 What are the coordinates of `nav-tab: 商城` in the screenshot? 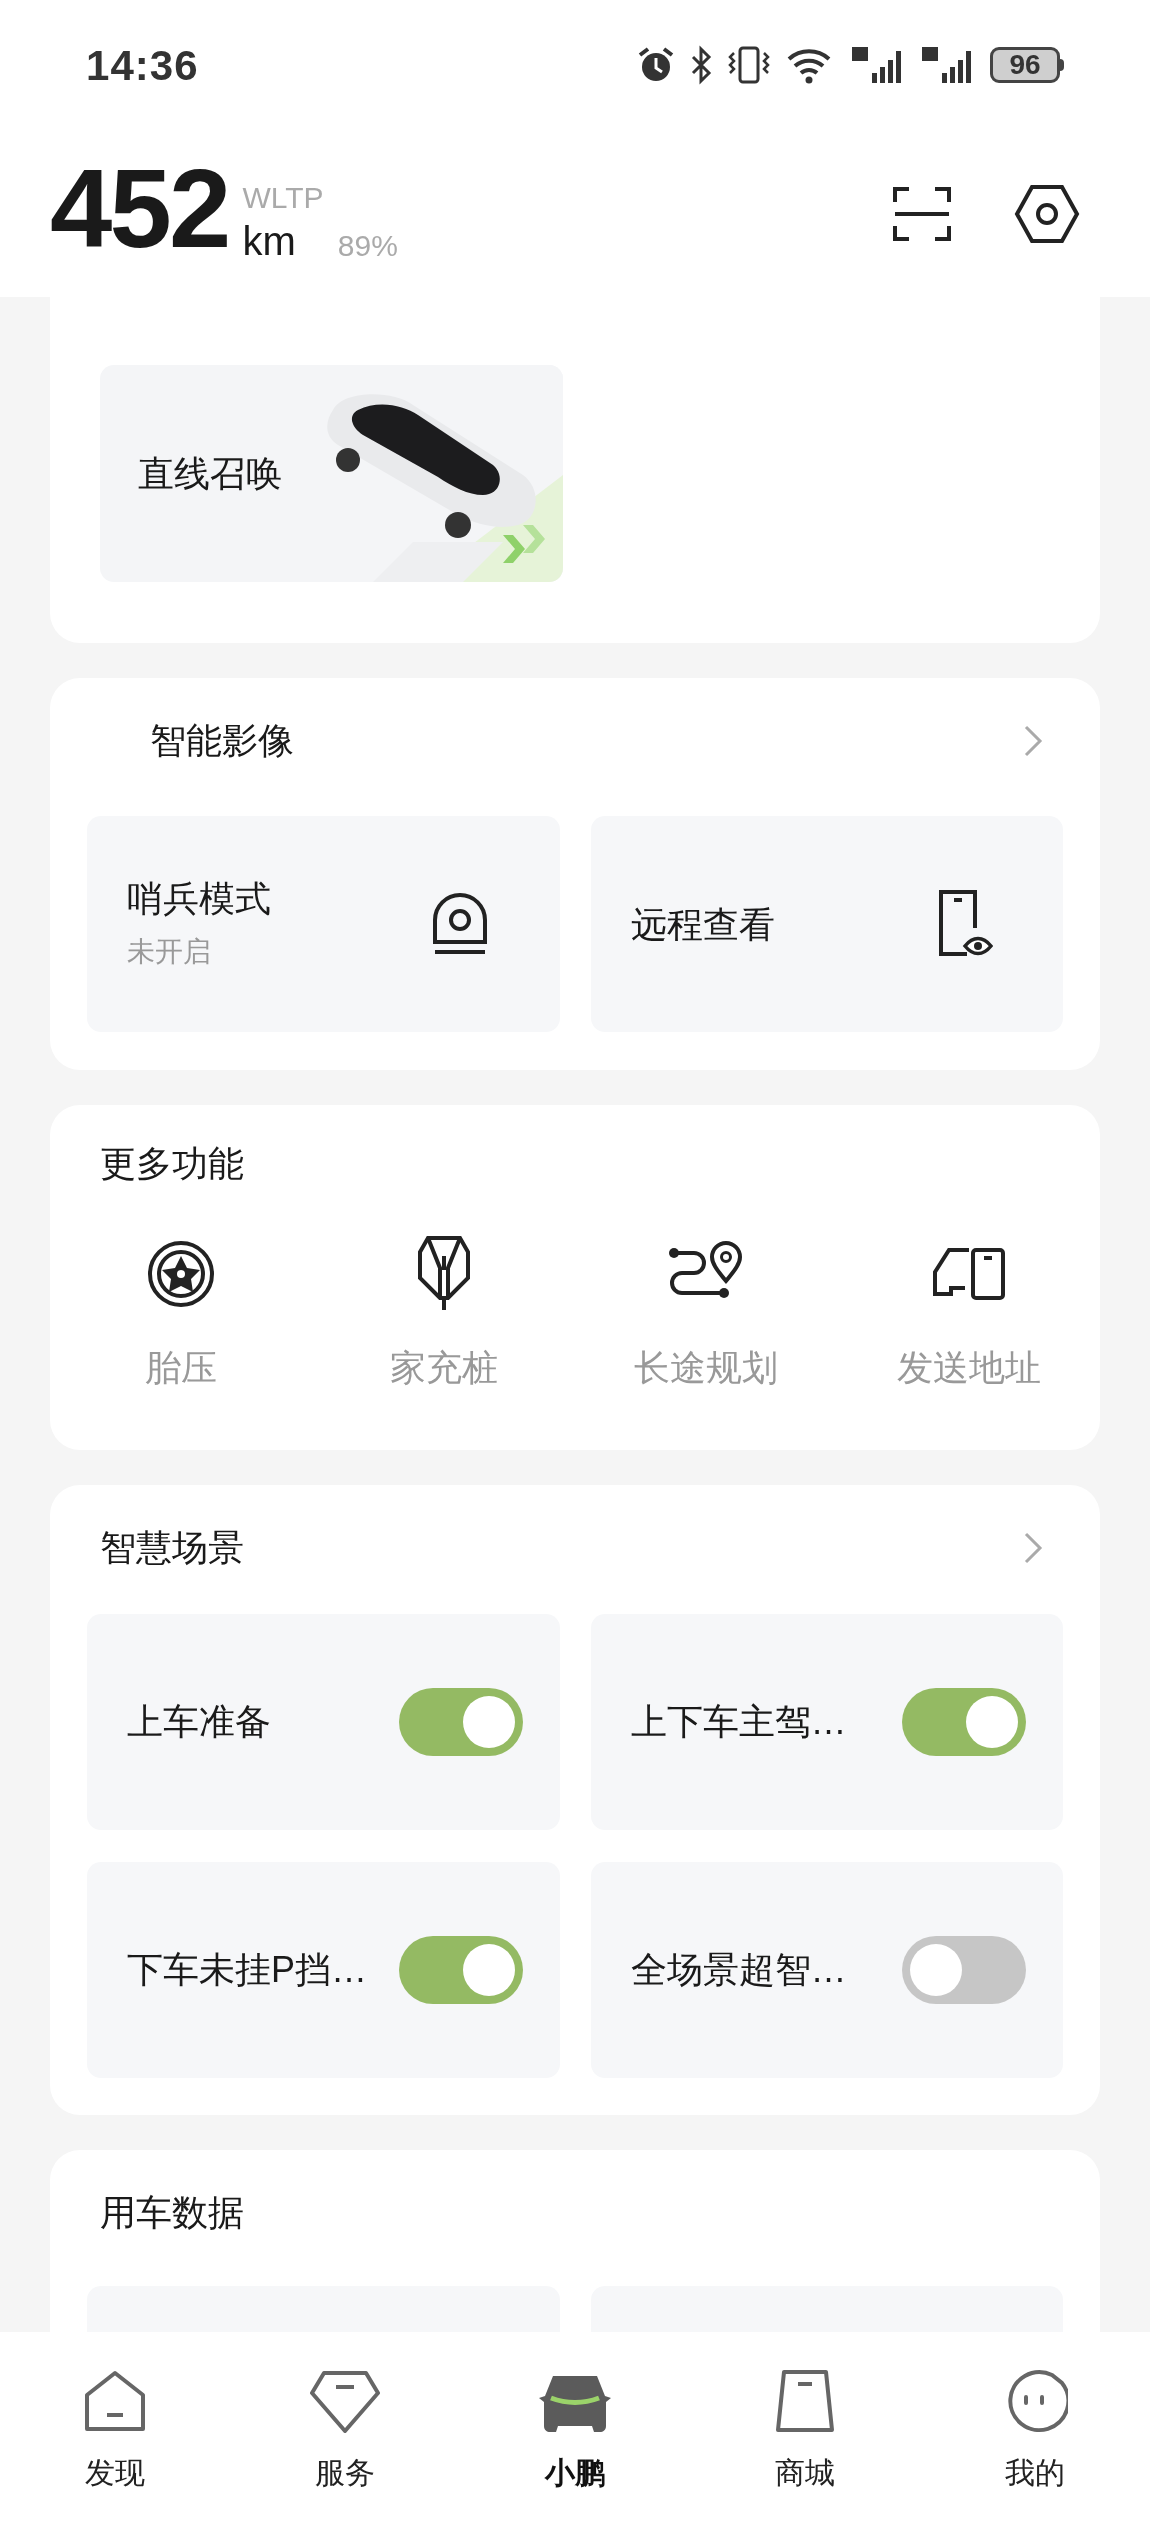 It's located at (805, 2445).